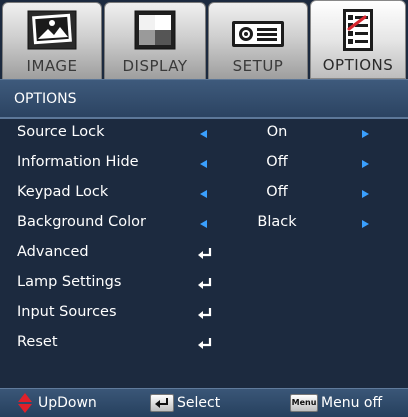 This screenshot has height=417, width=408. Describe the element at coordinates (69, 282) in the screenshot. I see `submenu-label: Lamp Settings` at that location.